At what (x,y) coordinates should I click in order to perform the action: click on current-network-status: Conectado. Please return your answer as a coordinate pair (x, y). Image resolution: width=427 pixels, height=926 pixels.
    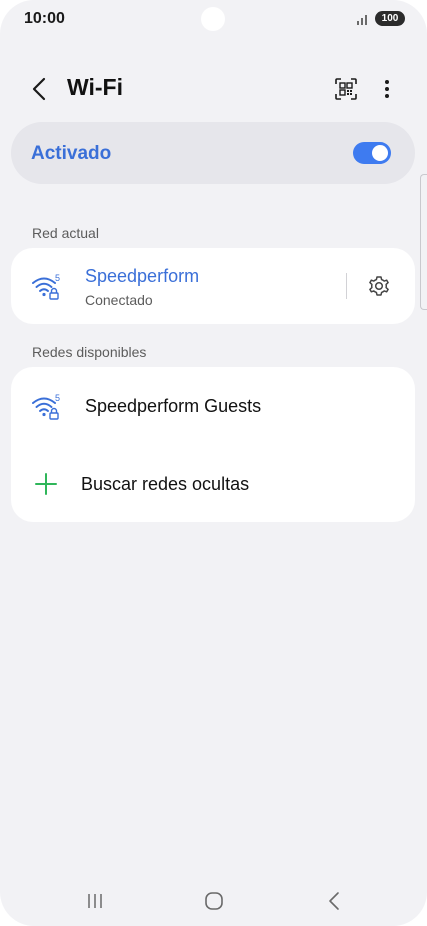
    Looking at the image, I should click on (119, 300).